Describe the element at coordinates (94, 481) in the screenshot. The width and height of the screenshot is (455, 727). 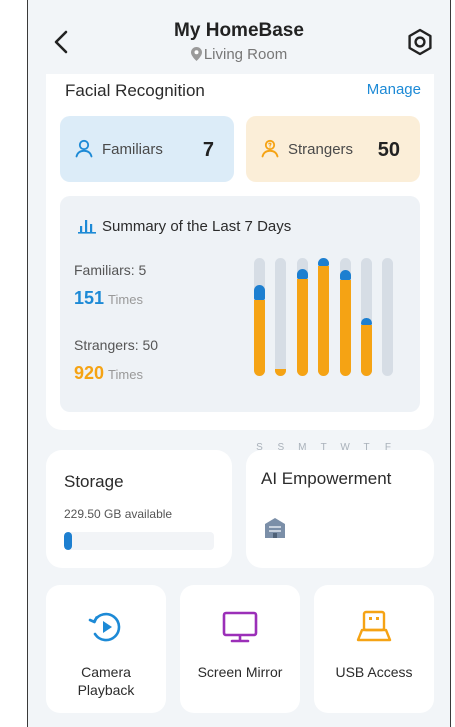
I see `storage-title: Storage` at that location.